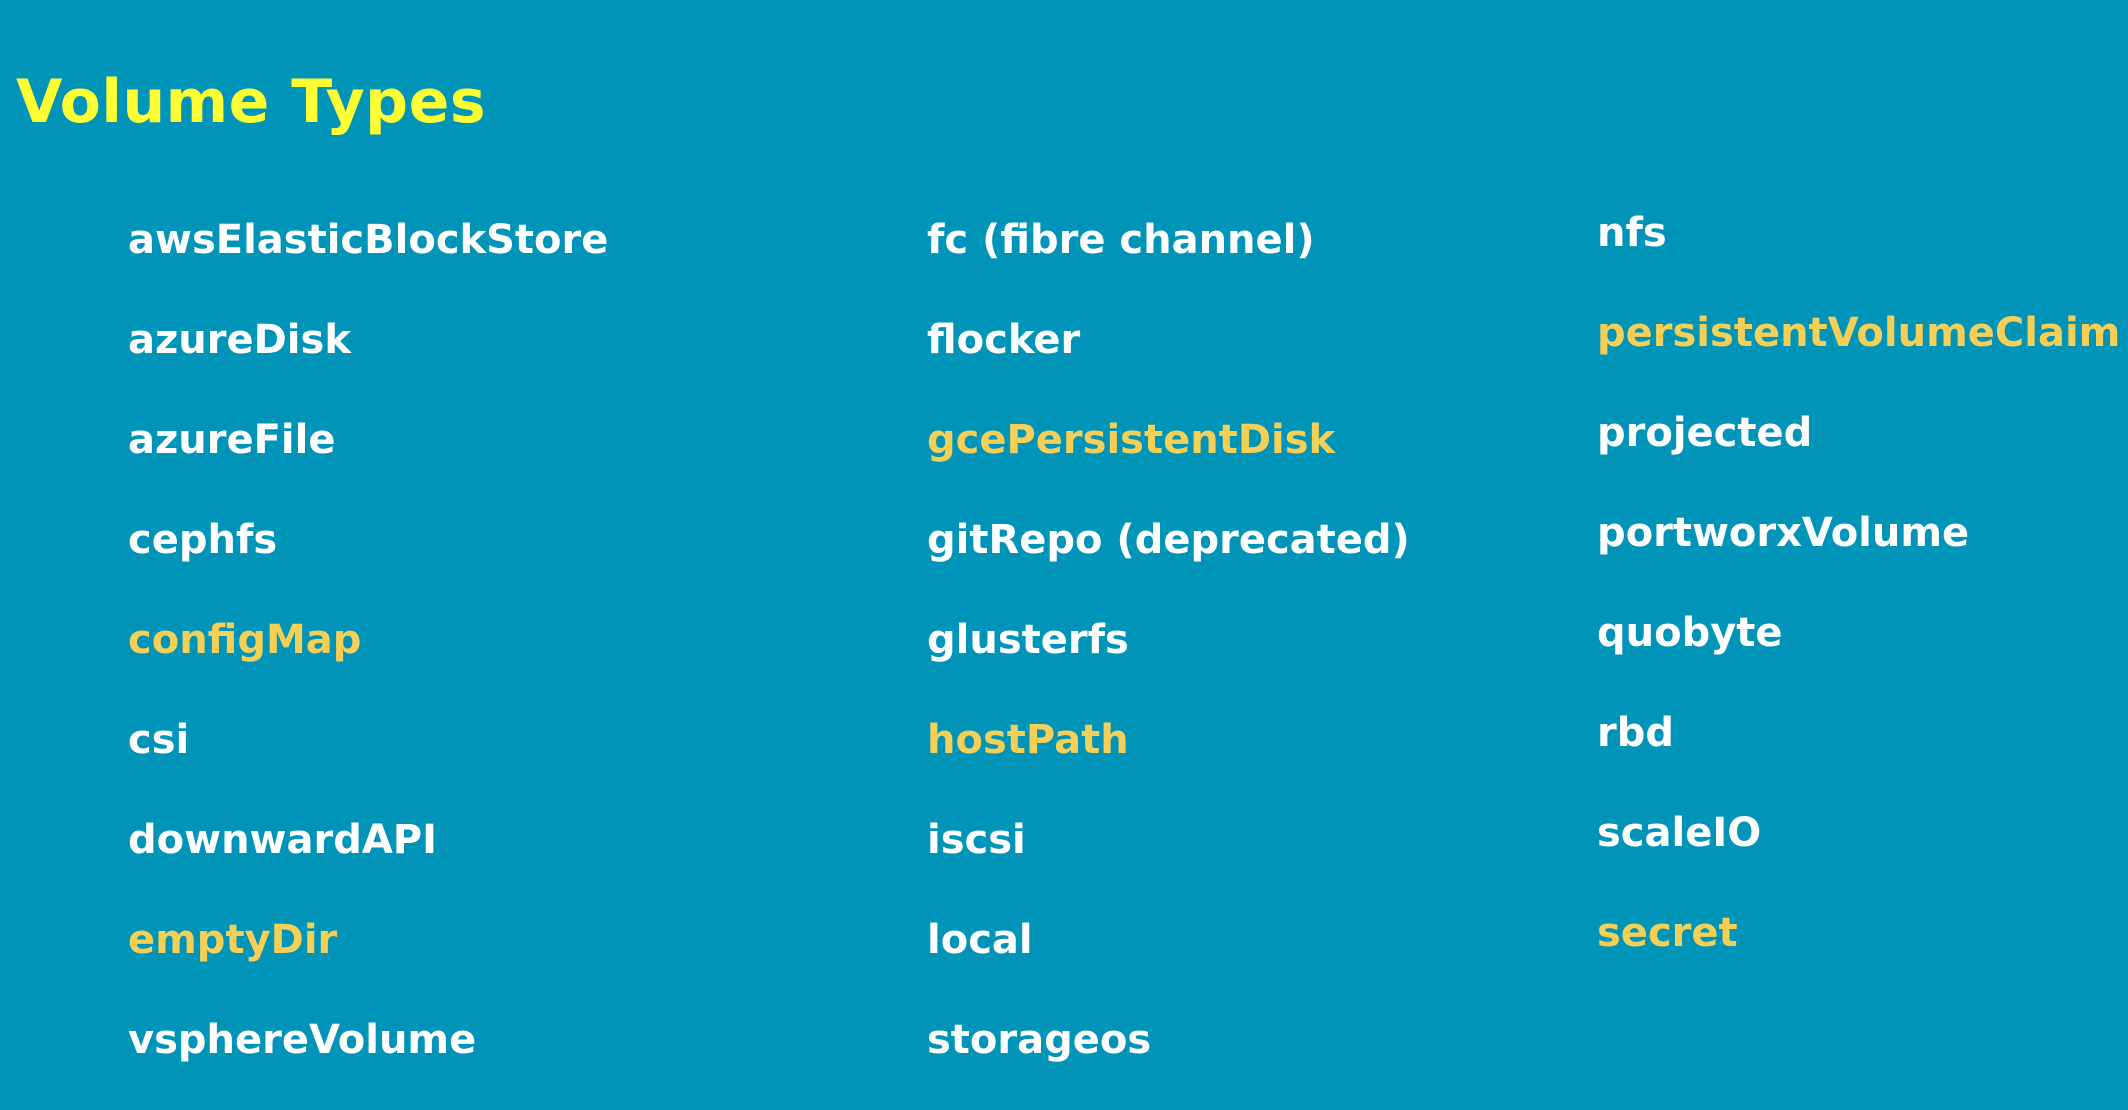 This screenshot has width=2128, height=1110. Describe the element at coordinates (1028, 740) in the screenshot. I see `volume-type-item: hostPath` at that location.